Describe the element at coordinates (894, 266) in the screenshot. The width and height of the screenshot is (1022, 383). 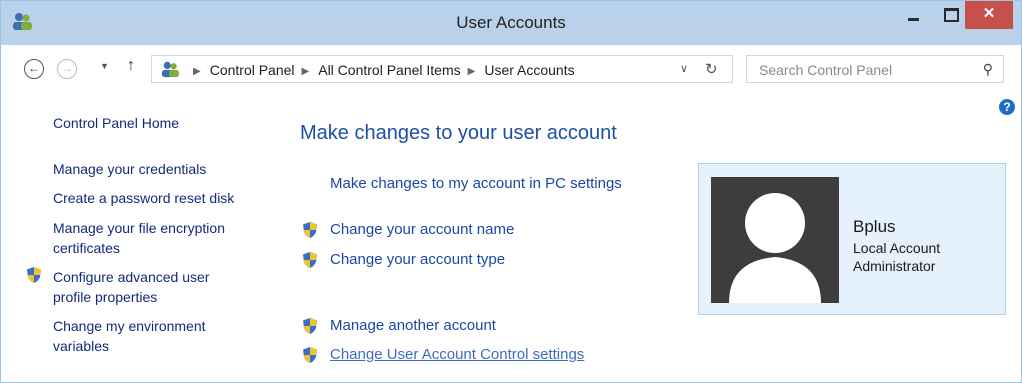
I see `account-role: Administrator` at that location.